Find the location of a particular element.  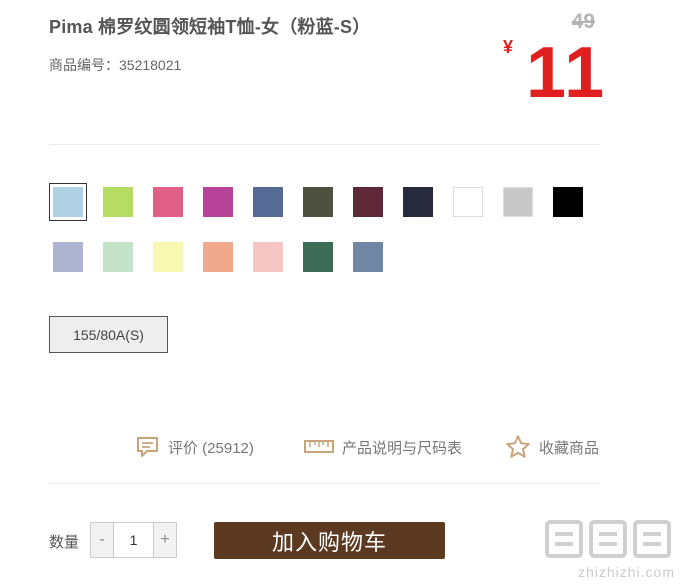

color-swatch-olive-dark is located at coordinates (318, 202).